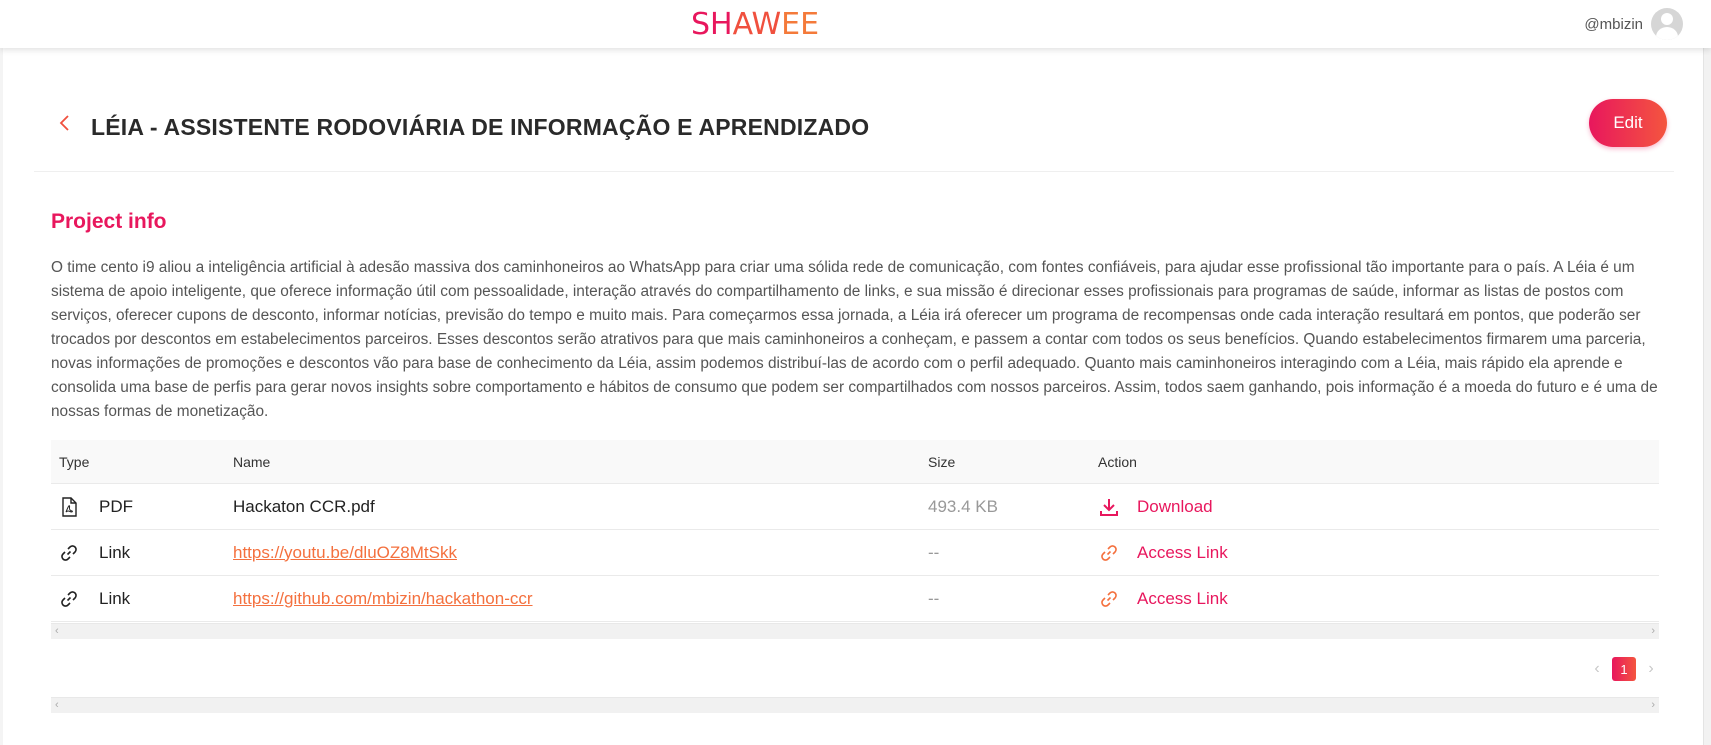 This screenshot has width=1711, height=745. I want to click on user-menu: @mbizin, so click(1633, 24).